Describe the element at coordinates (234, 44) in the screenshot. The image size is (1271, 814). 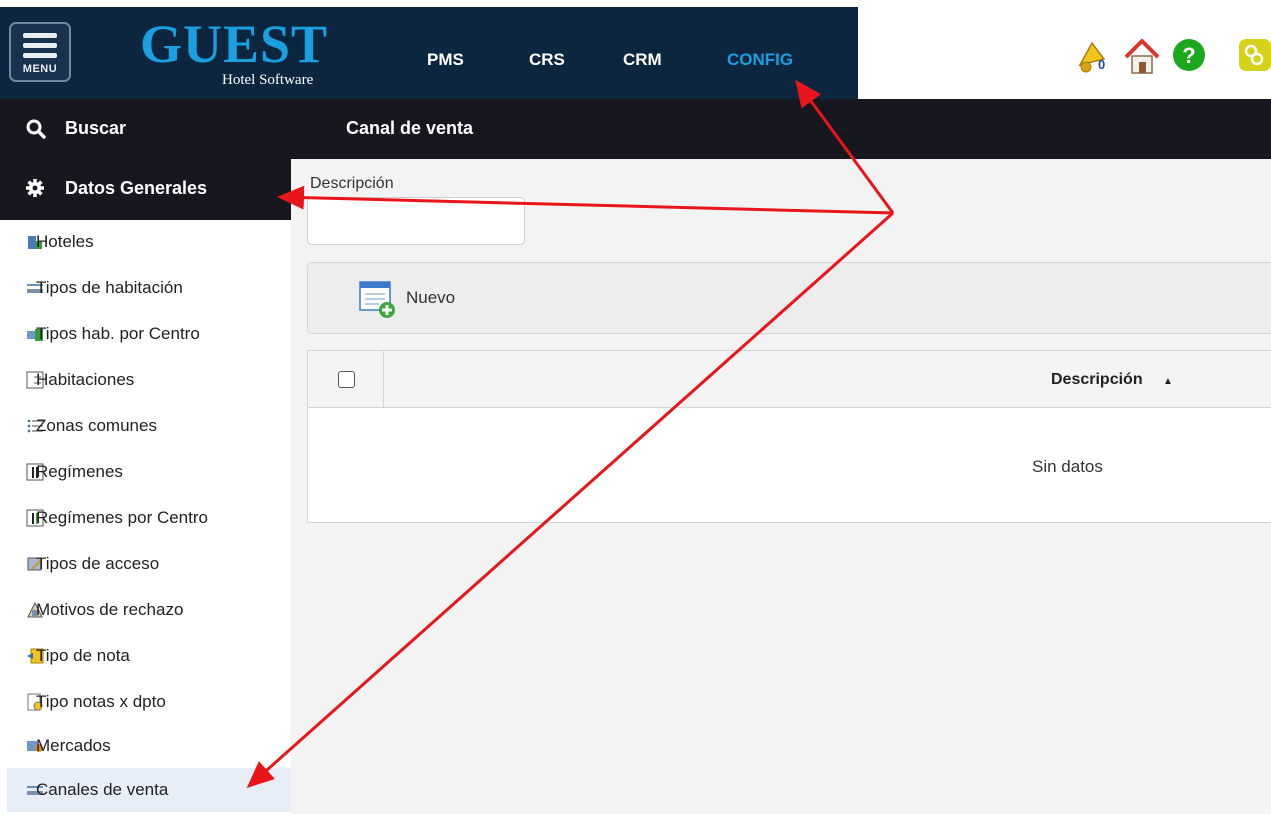
I see `logo-title: GUEST` at that location.